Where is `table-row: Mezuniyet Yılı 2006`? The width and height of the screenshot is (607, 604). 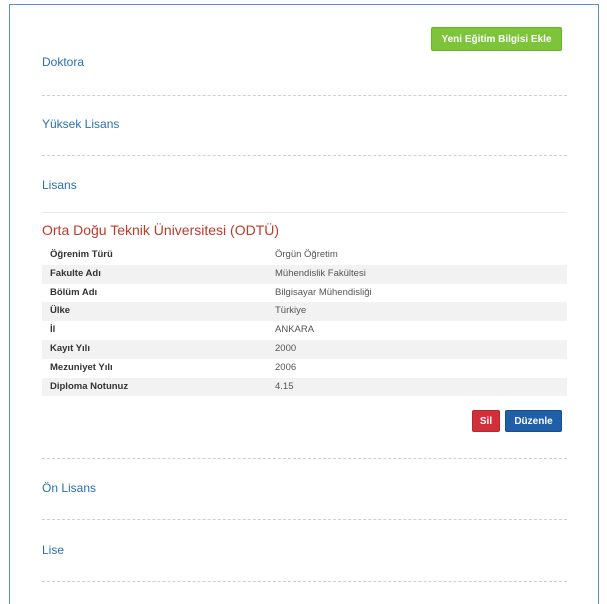 table-row: Mezuniyet Yılı 2006 is located at coordinates (304, 368).